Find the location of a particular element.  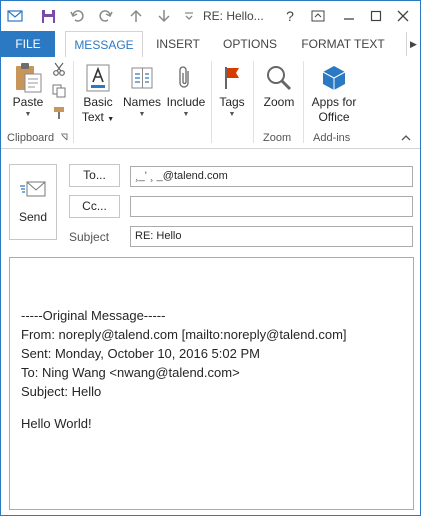

zoom-button: Zoom is located at coordinates (279, 83).